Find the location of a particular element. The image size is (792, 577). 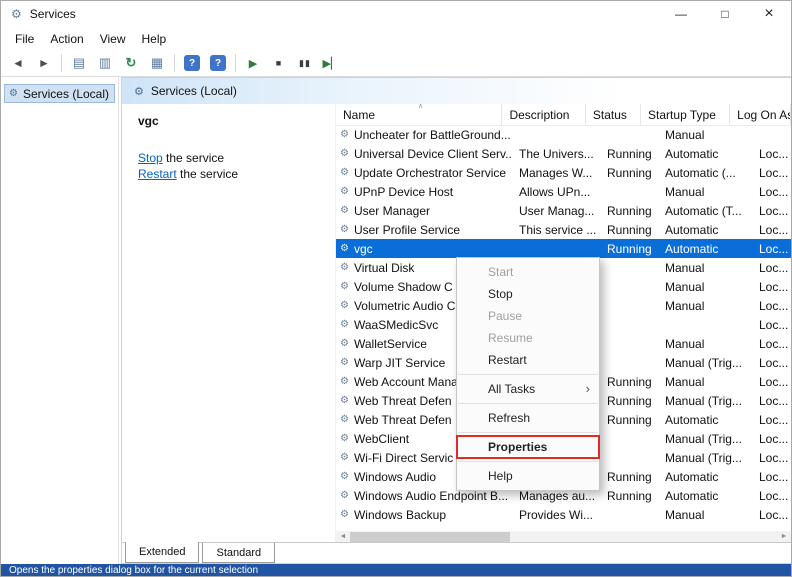

scrollbar-thumb is located at coordinates (430, 537).